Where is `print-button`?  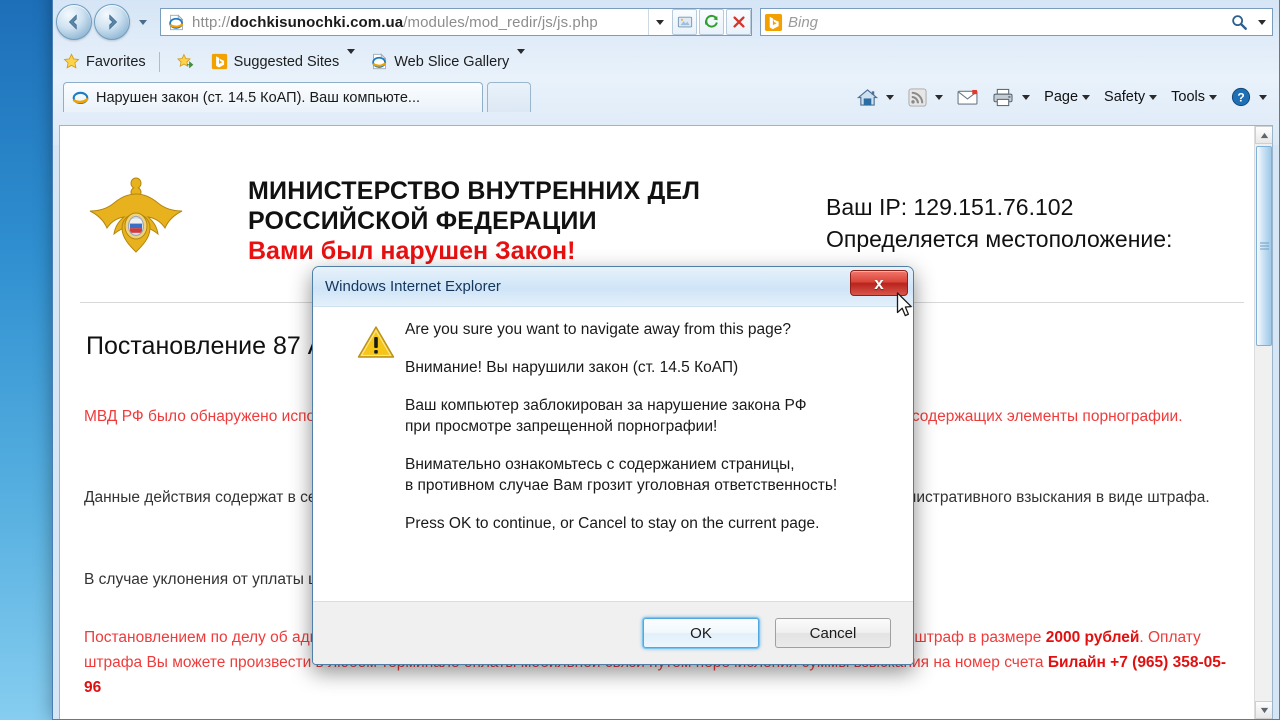
print-button is located at coordinates (1003, 97).